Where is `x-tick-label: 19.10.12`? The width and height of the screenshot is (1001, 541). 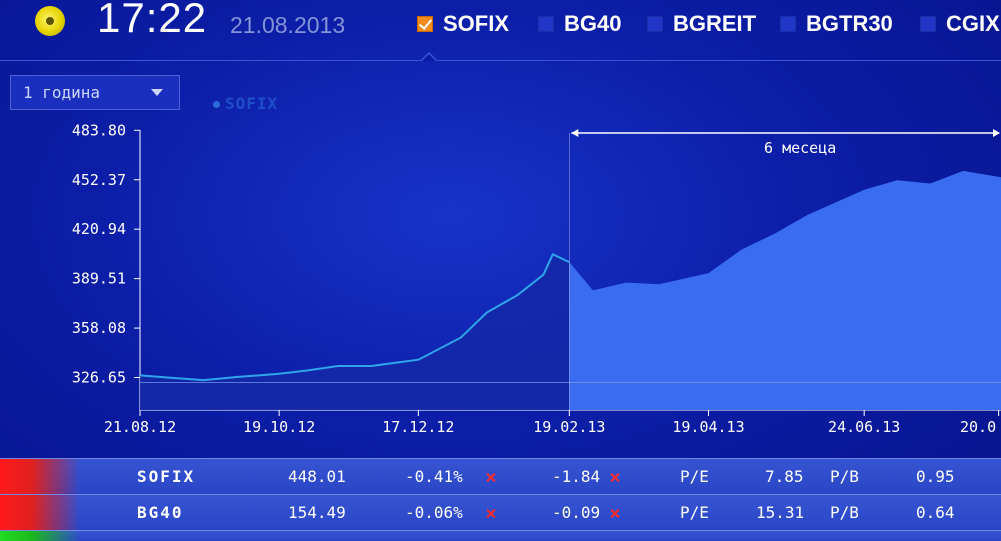 x-tick-label: 19.10.12 is located at coordinates (279, 427).